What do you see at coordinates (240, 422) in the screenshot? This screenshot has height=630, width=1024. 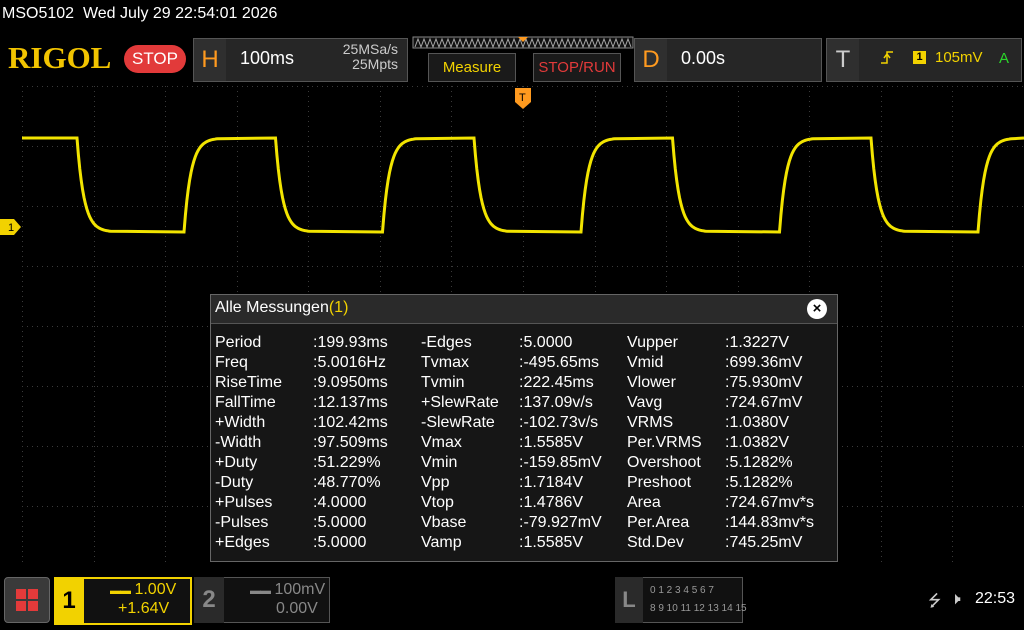 I see `measurement-name: +Width` at bounding box center [240, 422].